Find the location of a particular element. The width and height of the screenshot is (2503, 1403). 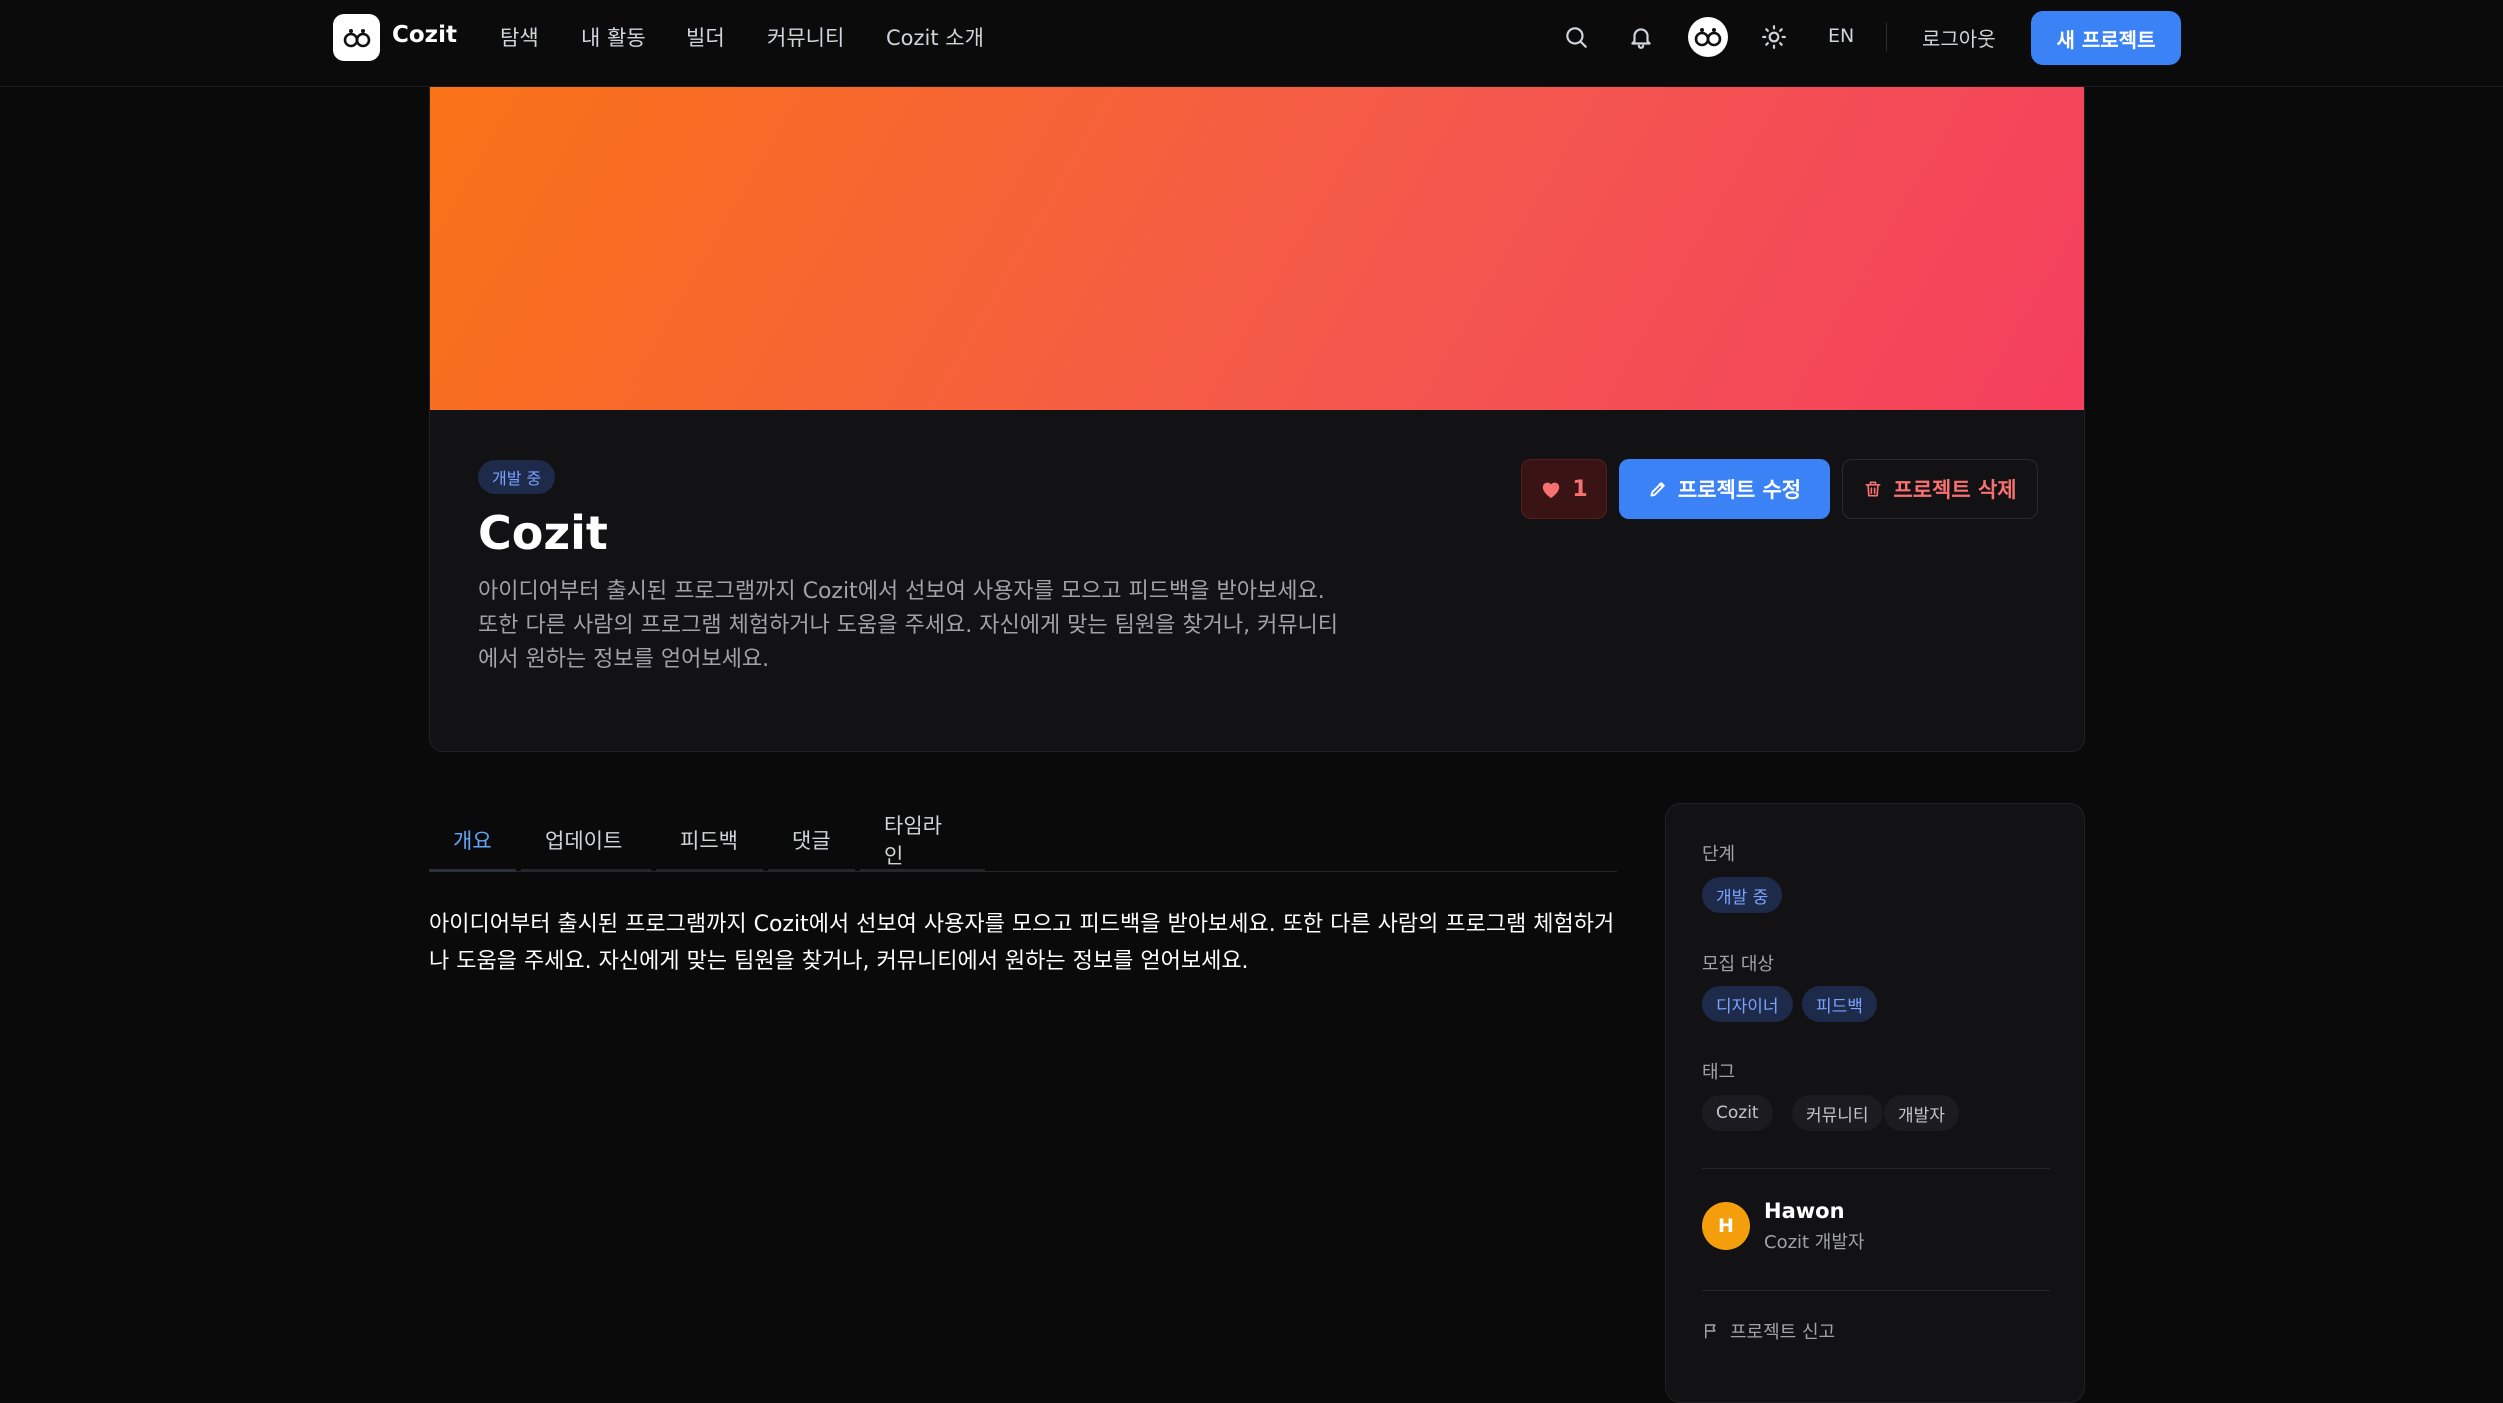

delete-project-label: 프로젝트 삭제 is located at coordinates (1955, 490).